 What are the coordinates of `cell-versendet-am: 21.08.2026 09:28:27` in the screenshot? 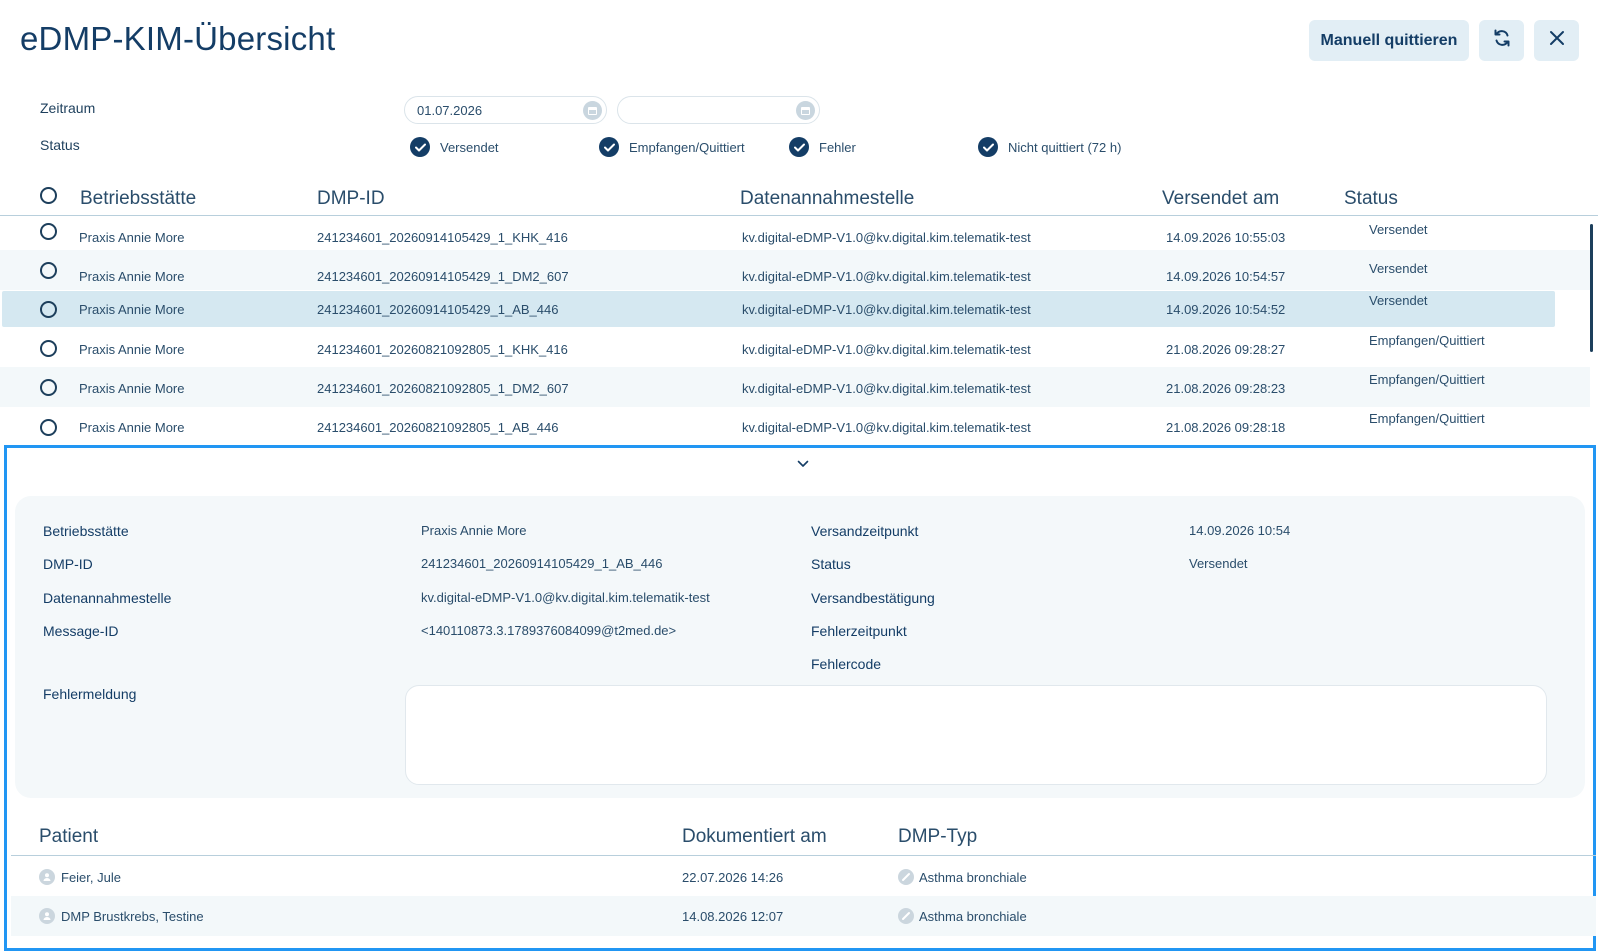 It's located at (1226, 349).